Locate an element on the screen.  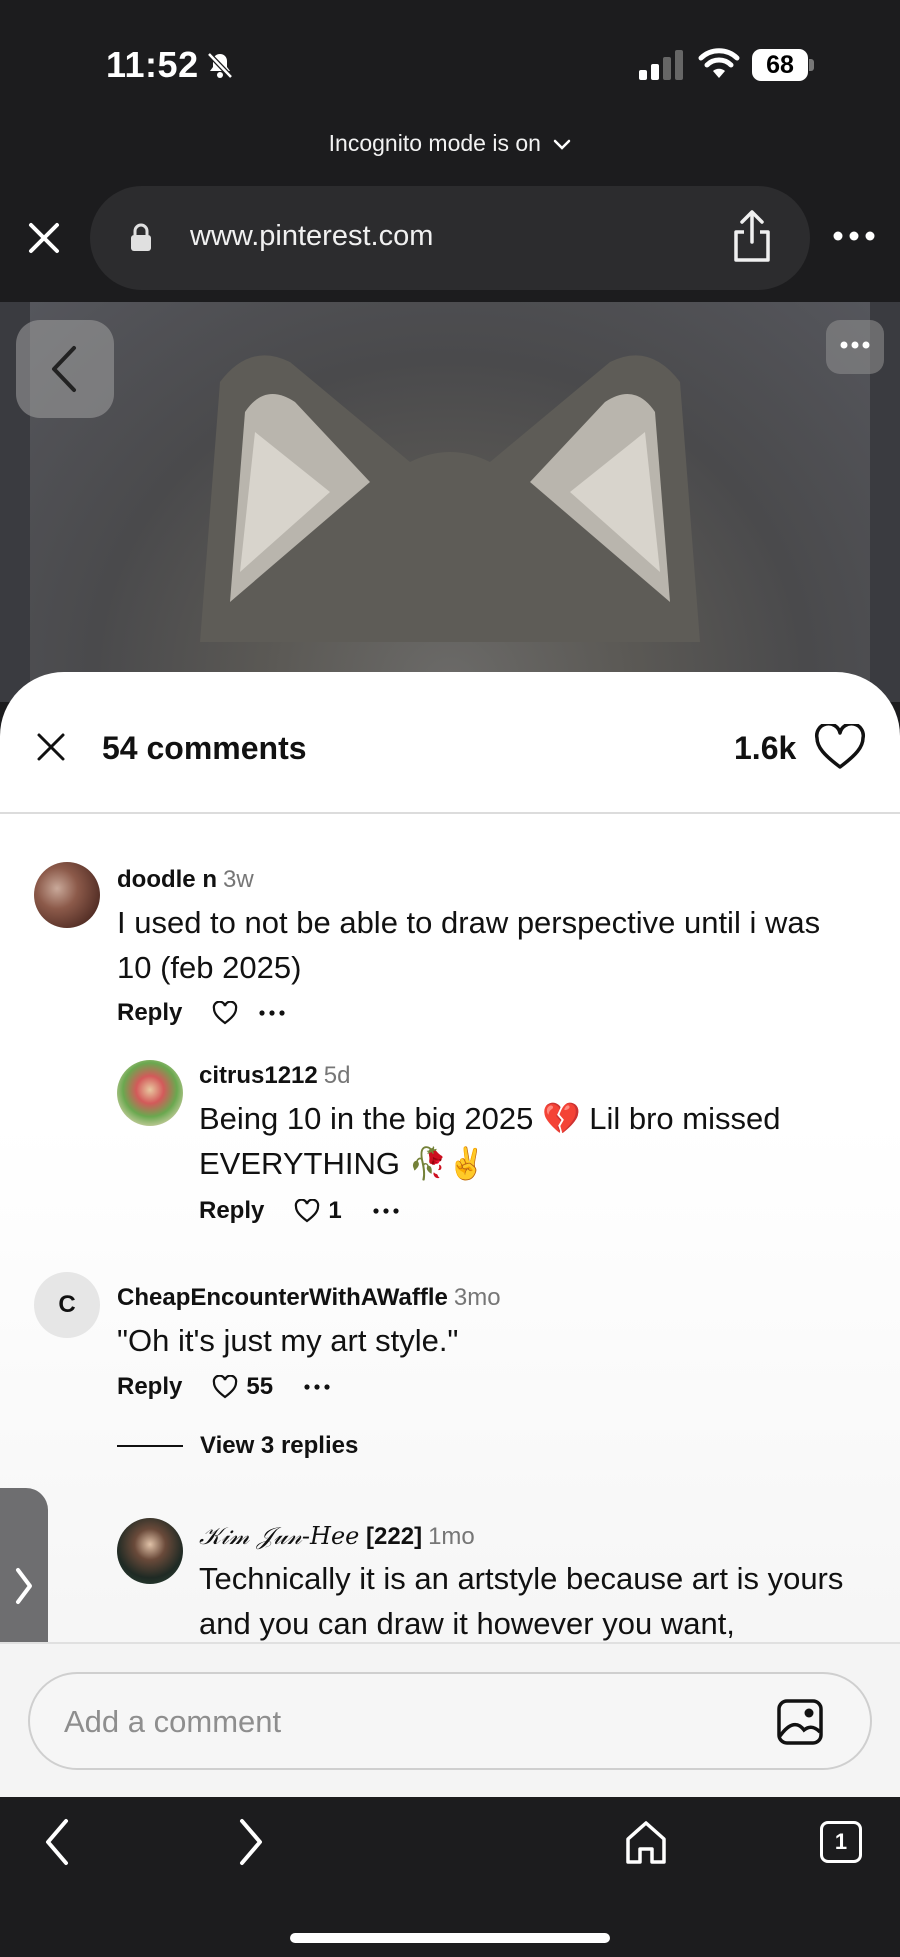
comment-actions: Reply is located at coordinates (201, 1013).